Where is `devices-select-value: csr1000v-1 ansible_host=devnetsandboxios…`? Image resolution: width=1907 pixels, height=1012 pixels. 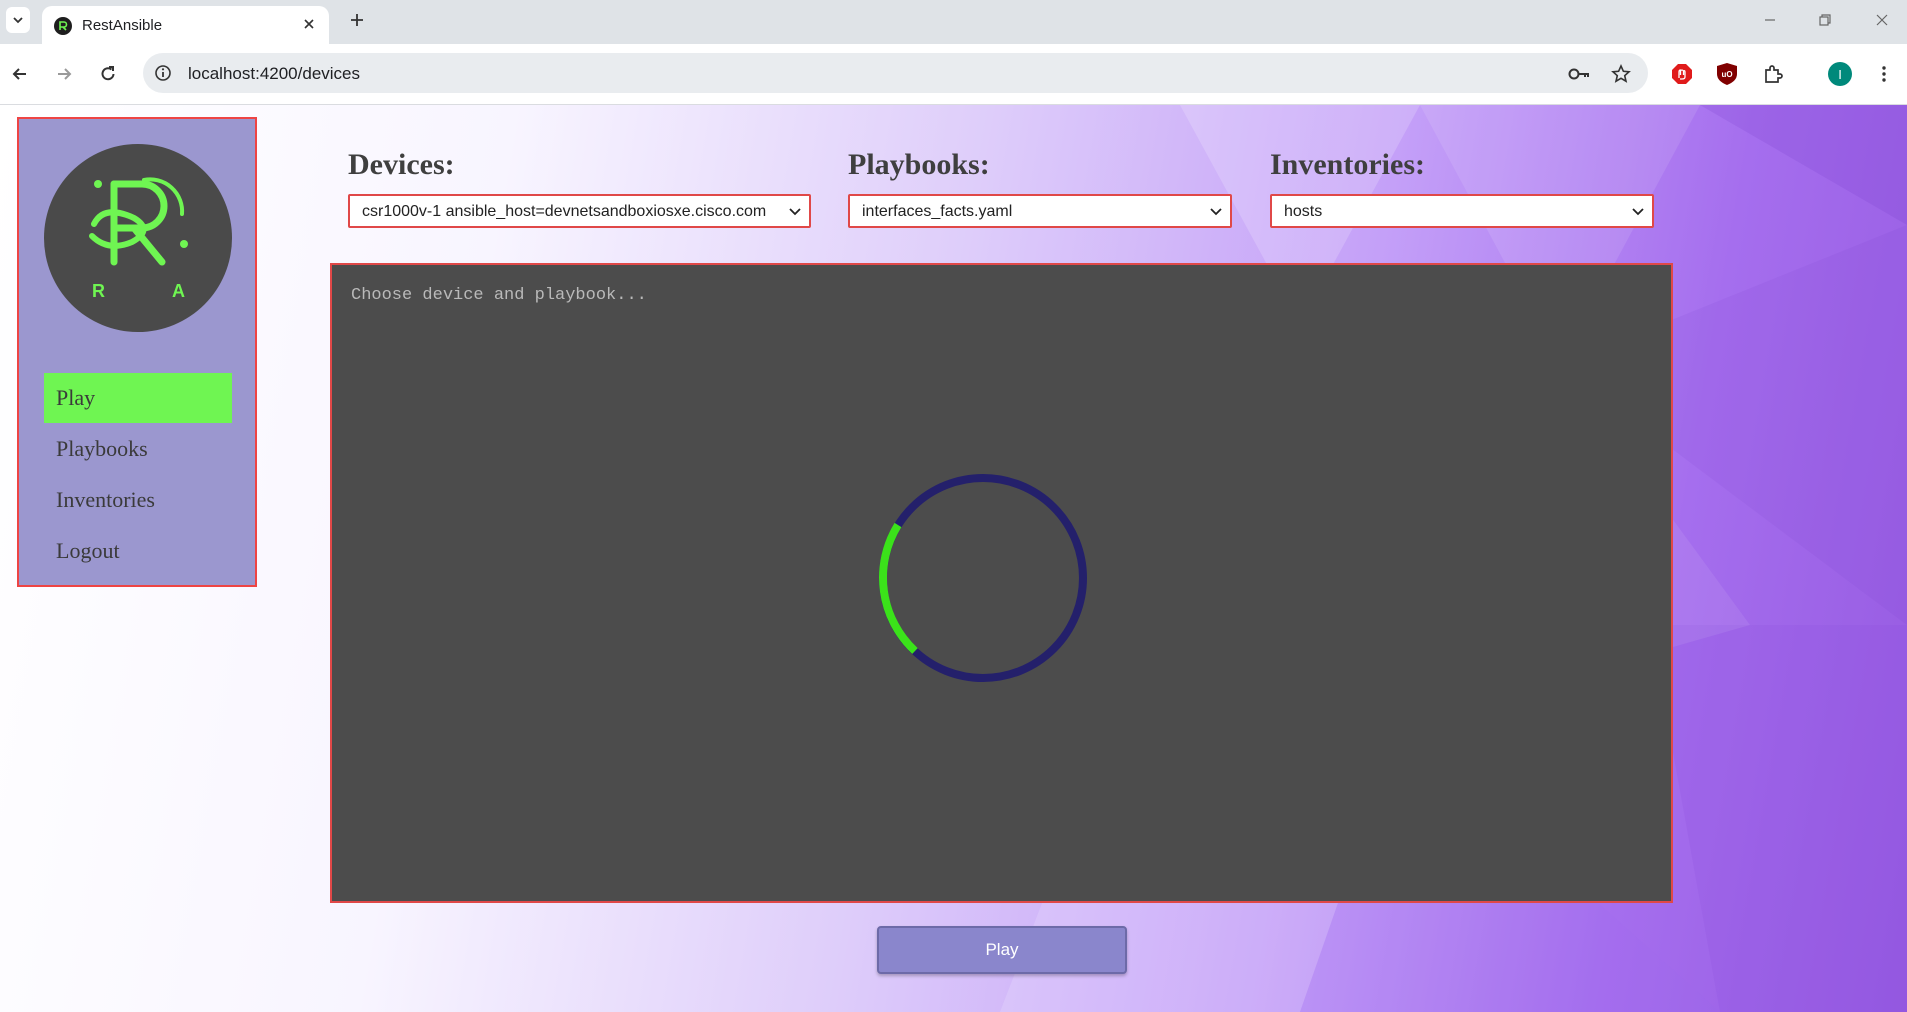
devices-select-value: csr1000v-1 ansible_host=devnetsandboxios… is located at coordinates (564, 211).